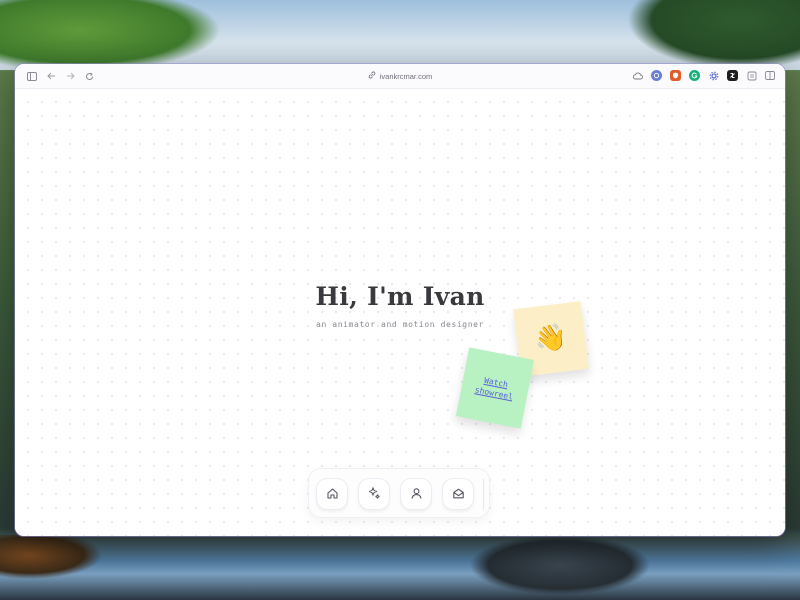  What do you see at coordinates (89, 76) in the screenshot?
I see `reload-icon` at bounding box center [89, 76].